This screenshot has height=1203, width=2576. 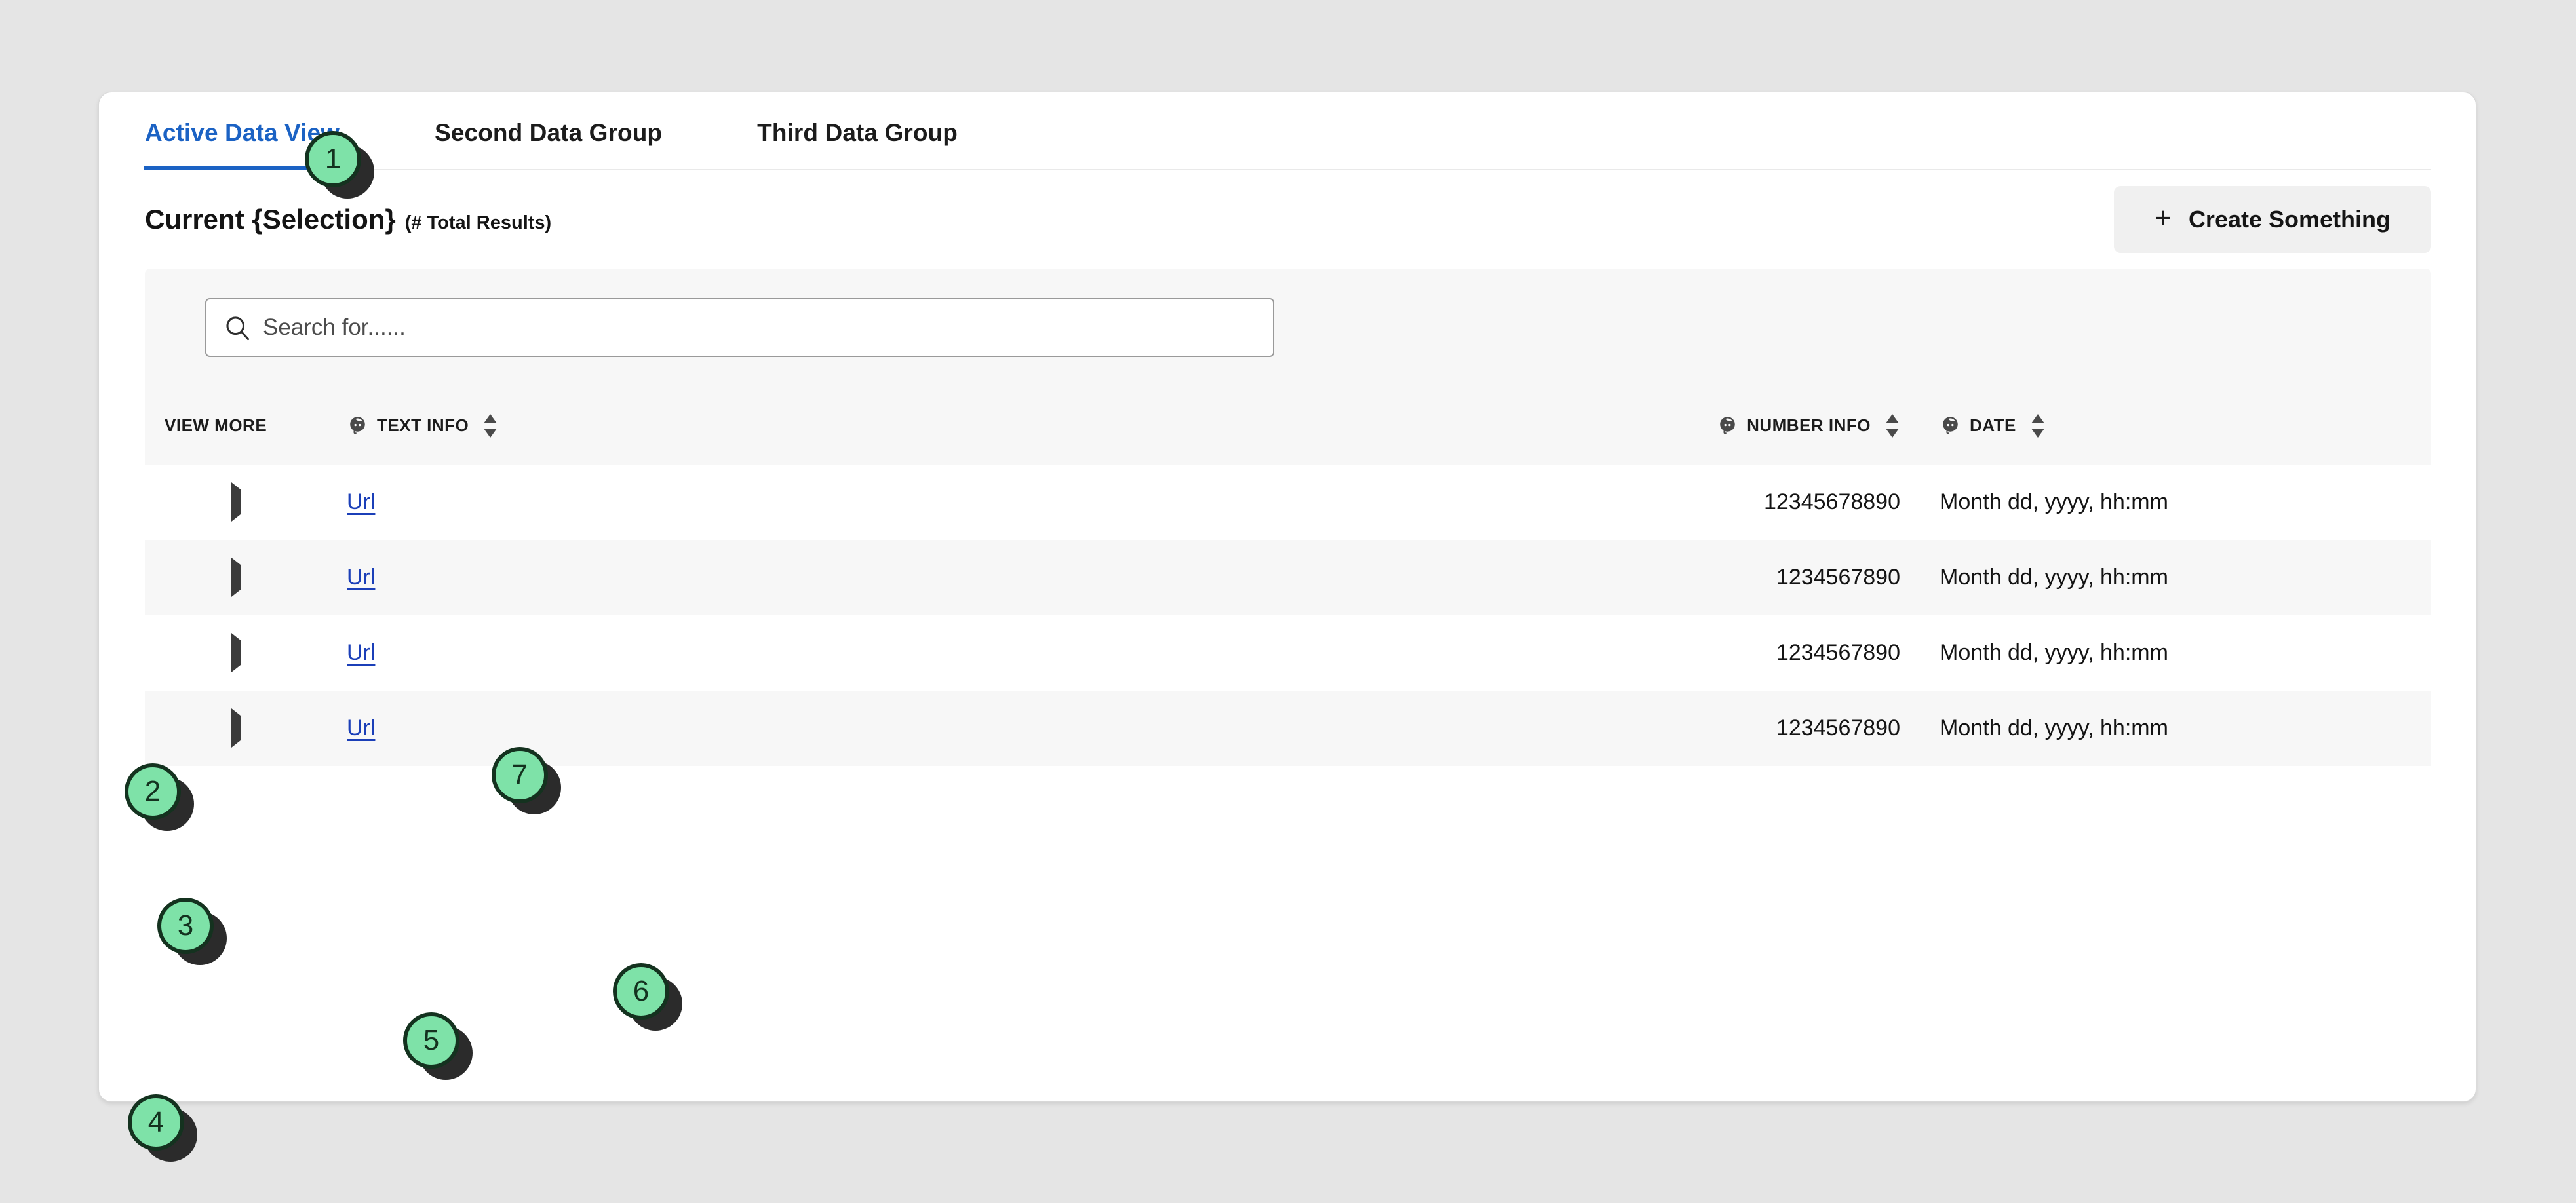 What do you see at coordinates (1356, 426) in the screenshot?
I see `column-header-blank` at bounding box center [1356, 426].